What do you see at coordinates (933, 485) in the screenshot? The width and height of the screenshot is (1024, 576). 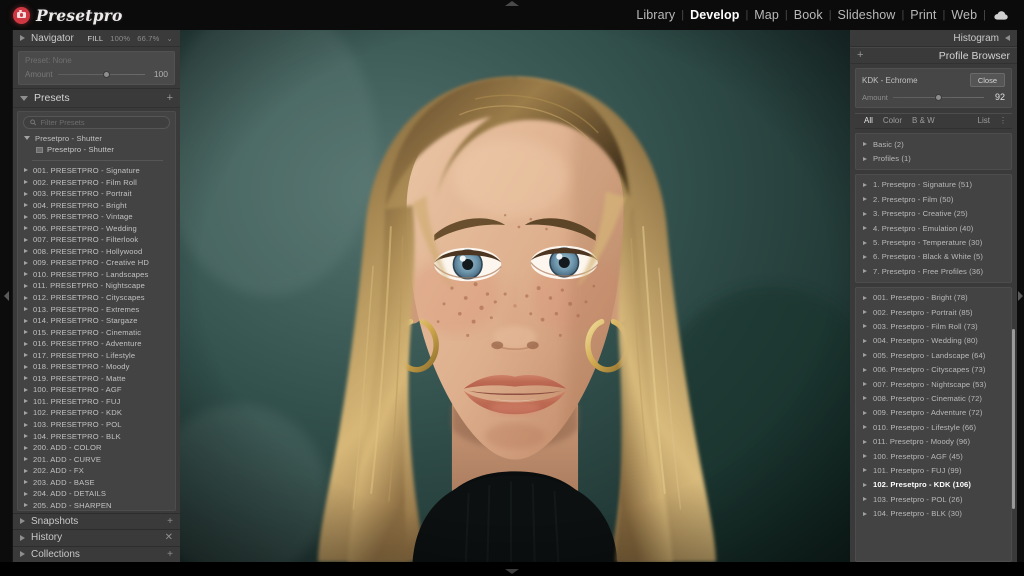 I see `profile-list-item: 102. Presetpro - KDK (106)` at bounding box center [933, 485].